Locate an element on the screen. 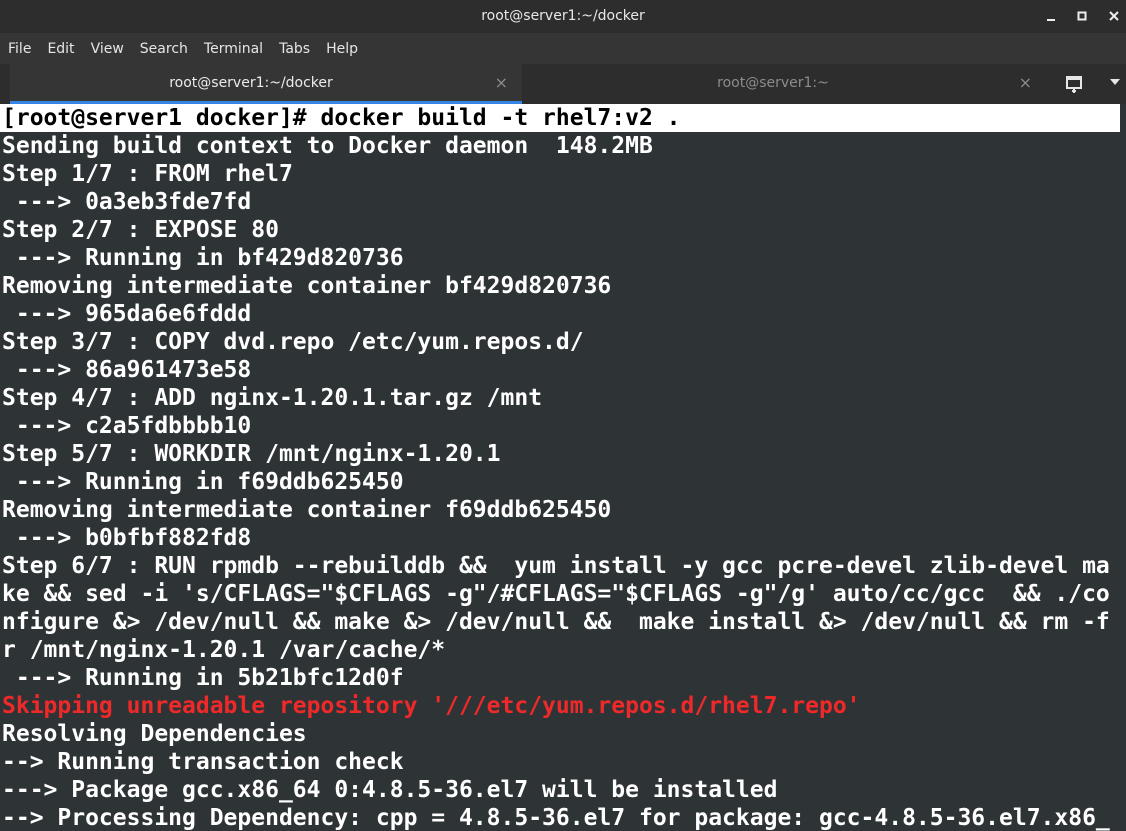  scrollbar is located at coordinates (1124, 467).